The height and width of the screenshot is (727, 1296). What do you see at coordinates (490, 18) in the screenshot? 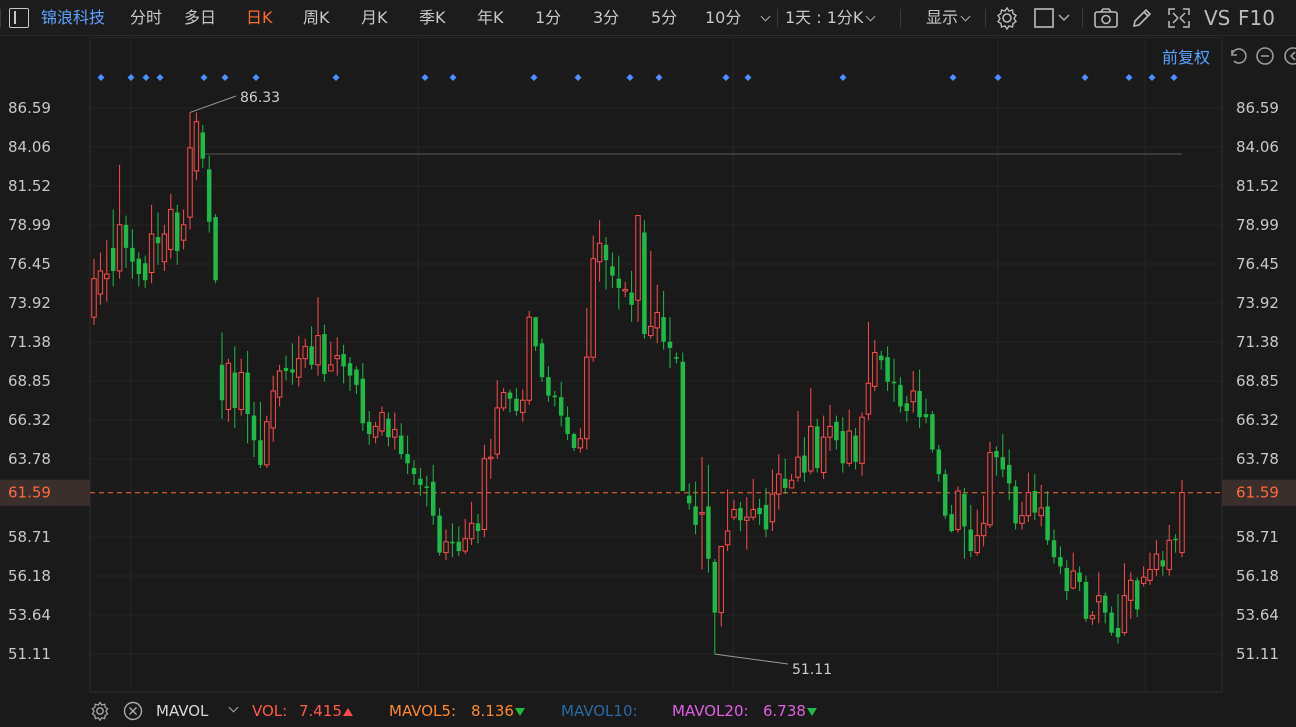
I see `tab-yearly-k: 年K` at bounding box center [490, 18].